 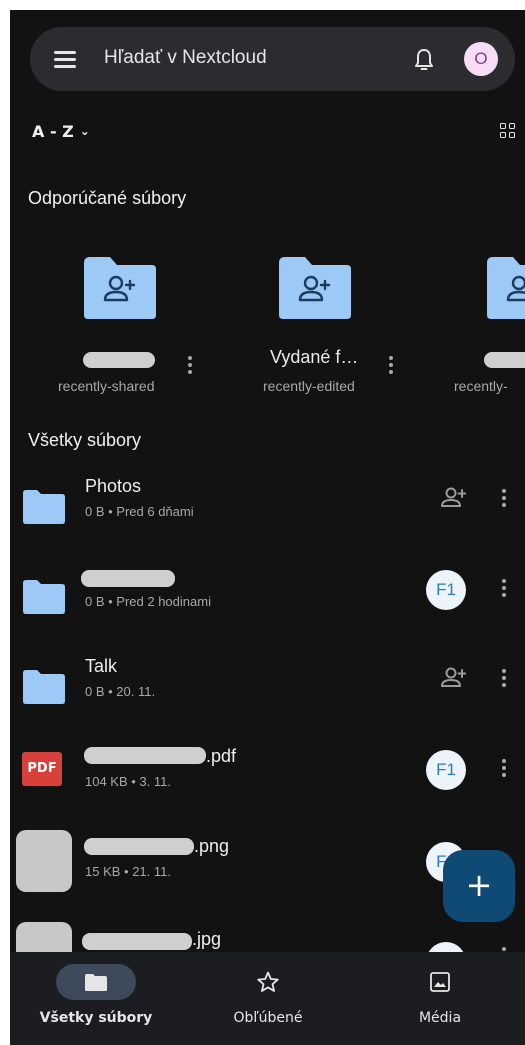 What do you see at coordinates (44, 861) in the screenshot?
I see `image-thumbnail` at bounding box center [44, 861].